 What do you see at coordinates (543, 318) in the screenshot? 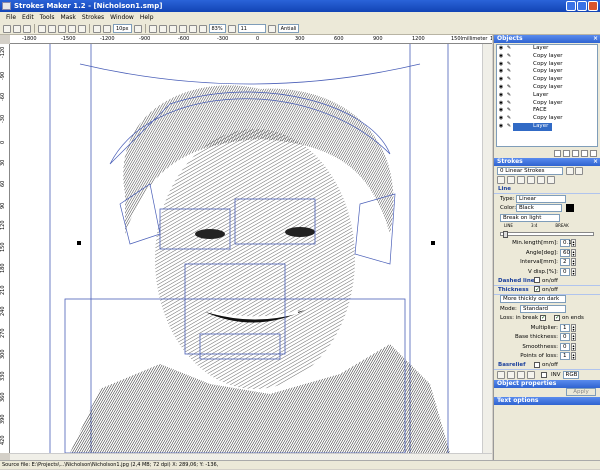
I see `loss-break-checkbox` at bounding box center [543, 318].